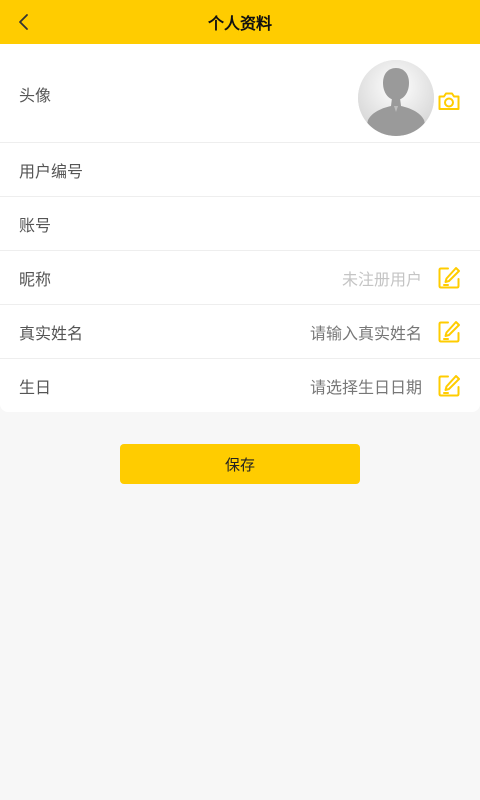 The image size is (480, 800). What do you see at coordinates (240, 93) in the screenshot?
I see `avatar-row: 头像` at bounding box center [240, 93].